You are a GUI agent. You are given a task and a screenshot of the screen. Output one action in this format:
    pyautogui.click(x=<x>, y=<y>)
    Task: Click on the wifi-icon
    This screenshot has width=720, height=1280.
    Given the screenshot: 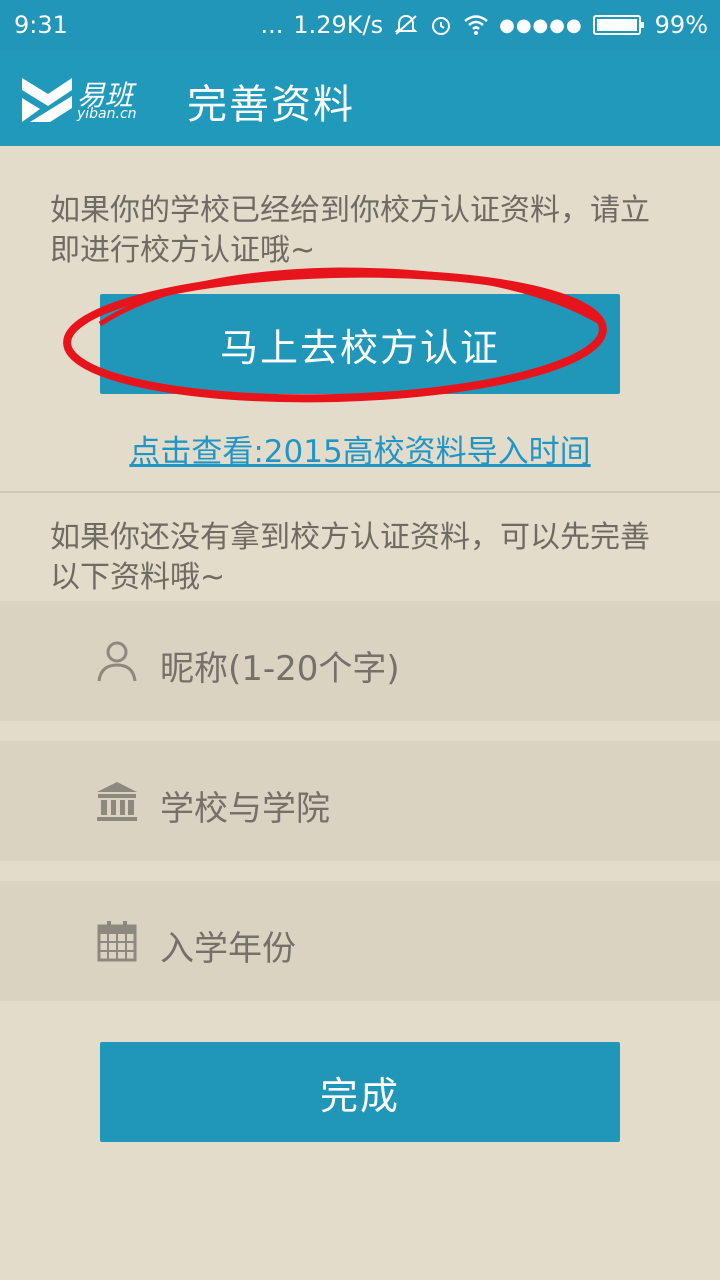 What is the action you would take?
    pyautogui.click(x=476, y=25)
    